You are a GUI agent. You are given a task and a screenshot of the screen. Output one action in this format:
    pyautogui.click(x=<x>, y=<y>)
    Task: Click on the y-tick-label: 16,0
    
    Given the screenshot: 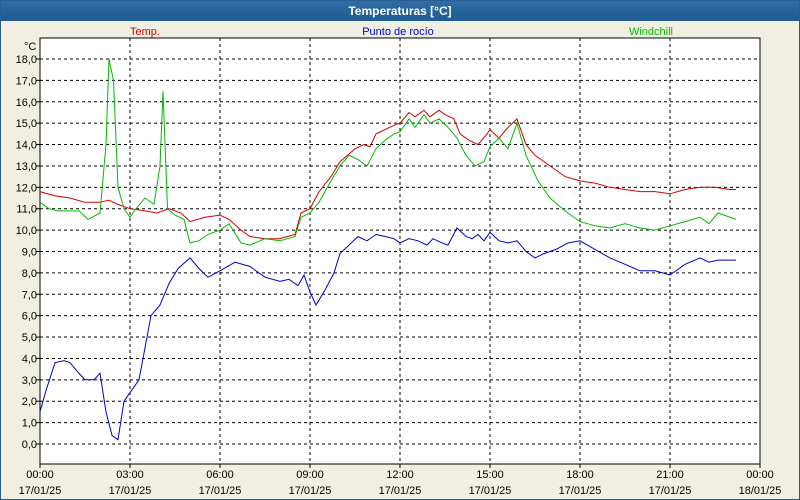 What is the action you would take?
    pyautogui.click(x=26, y=103)
    